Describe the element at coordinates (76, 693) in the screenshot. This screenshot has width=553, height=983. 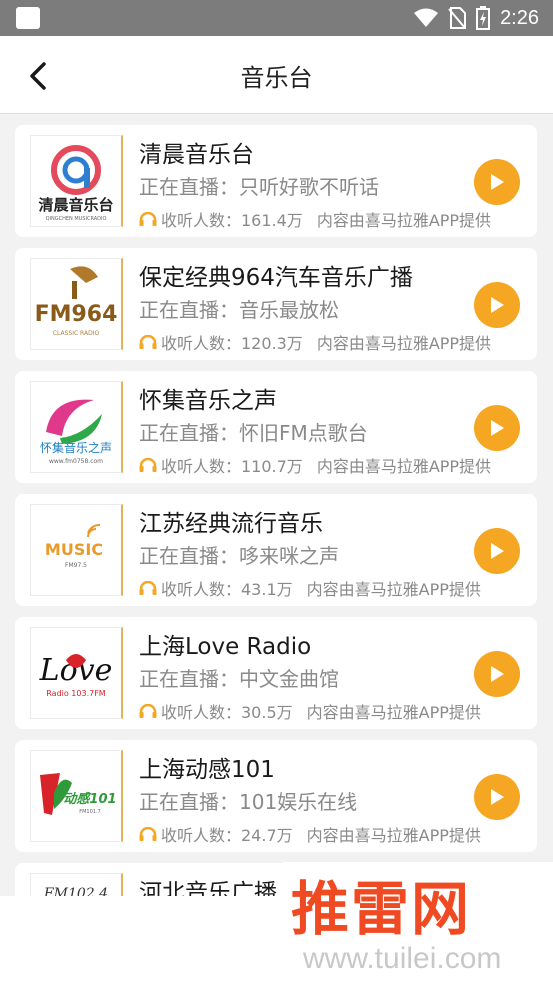
I see `logo-subtext: Radio 103.7FM` at that location.